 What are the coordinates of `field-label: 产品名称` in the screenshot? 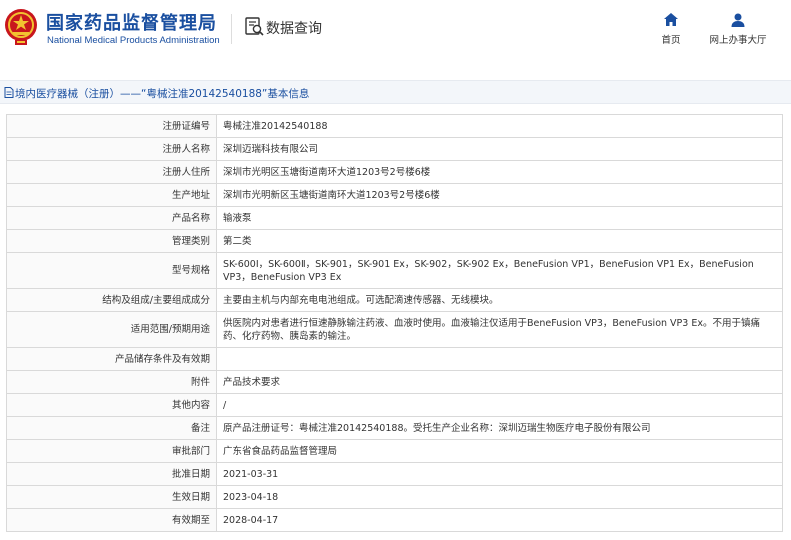 It's located at (111, 218).